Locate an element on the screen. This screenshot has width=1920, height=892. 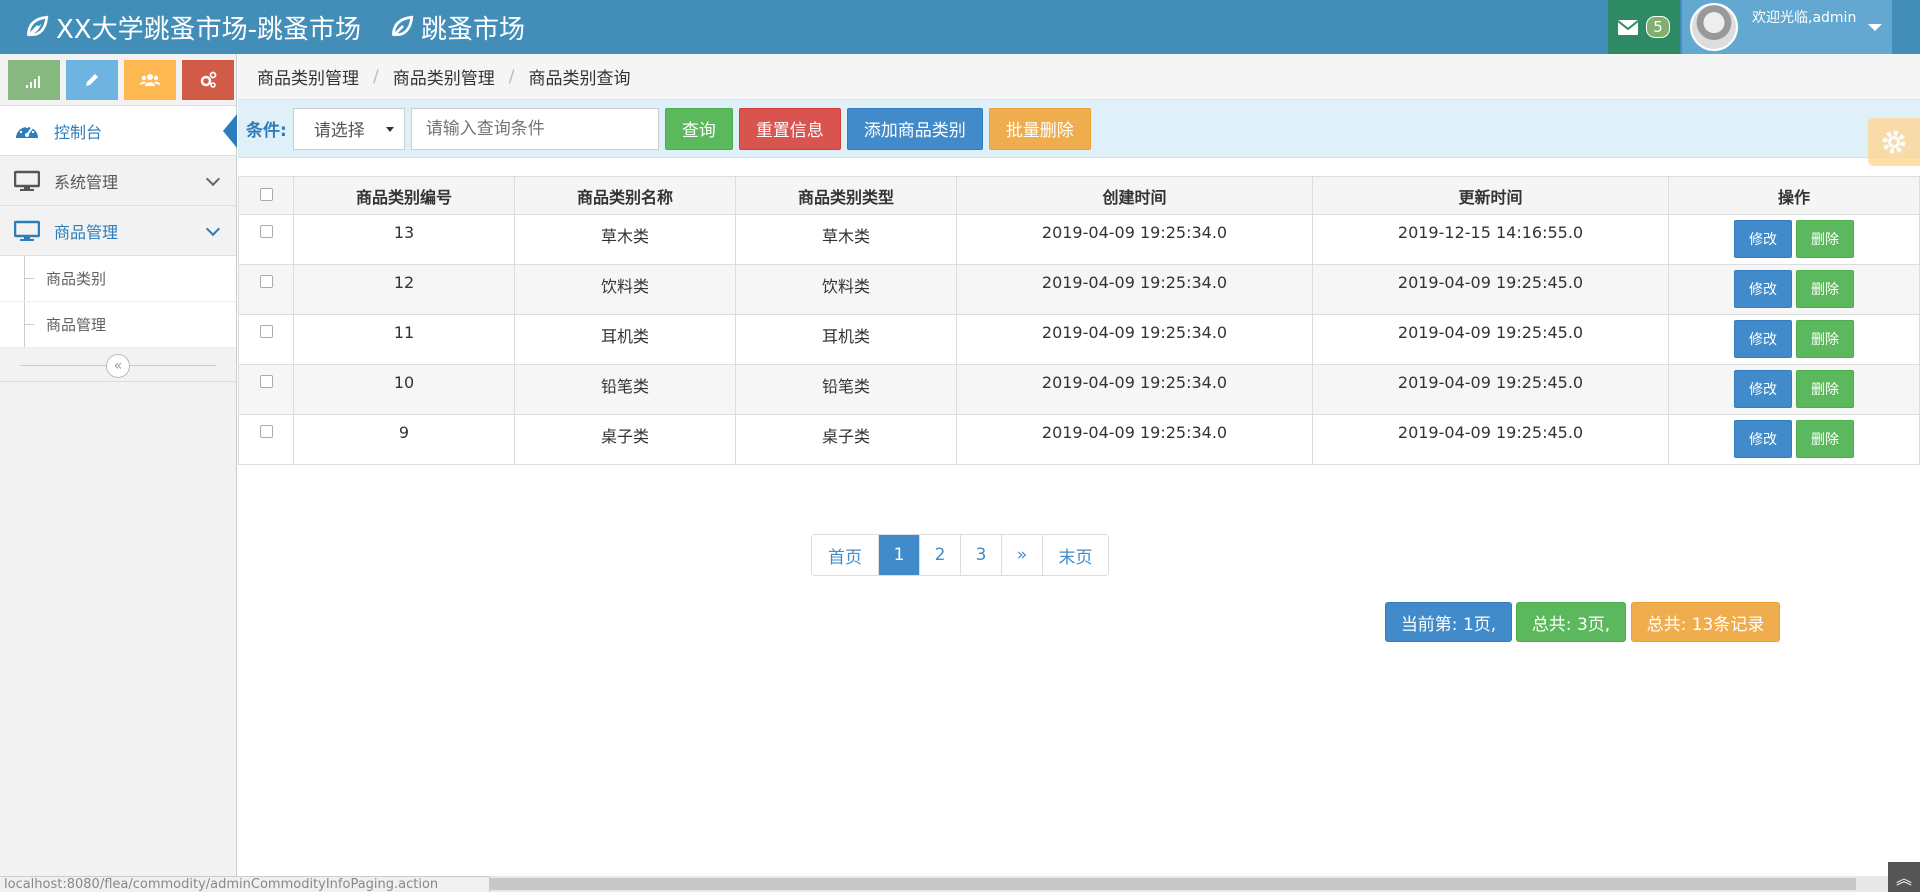
horizontal-scrollbar is located at coordinates (1079, 884).